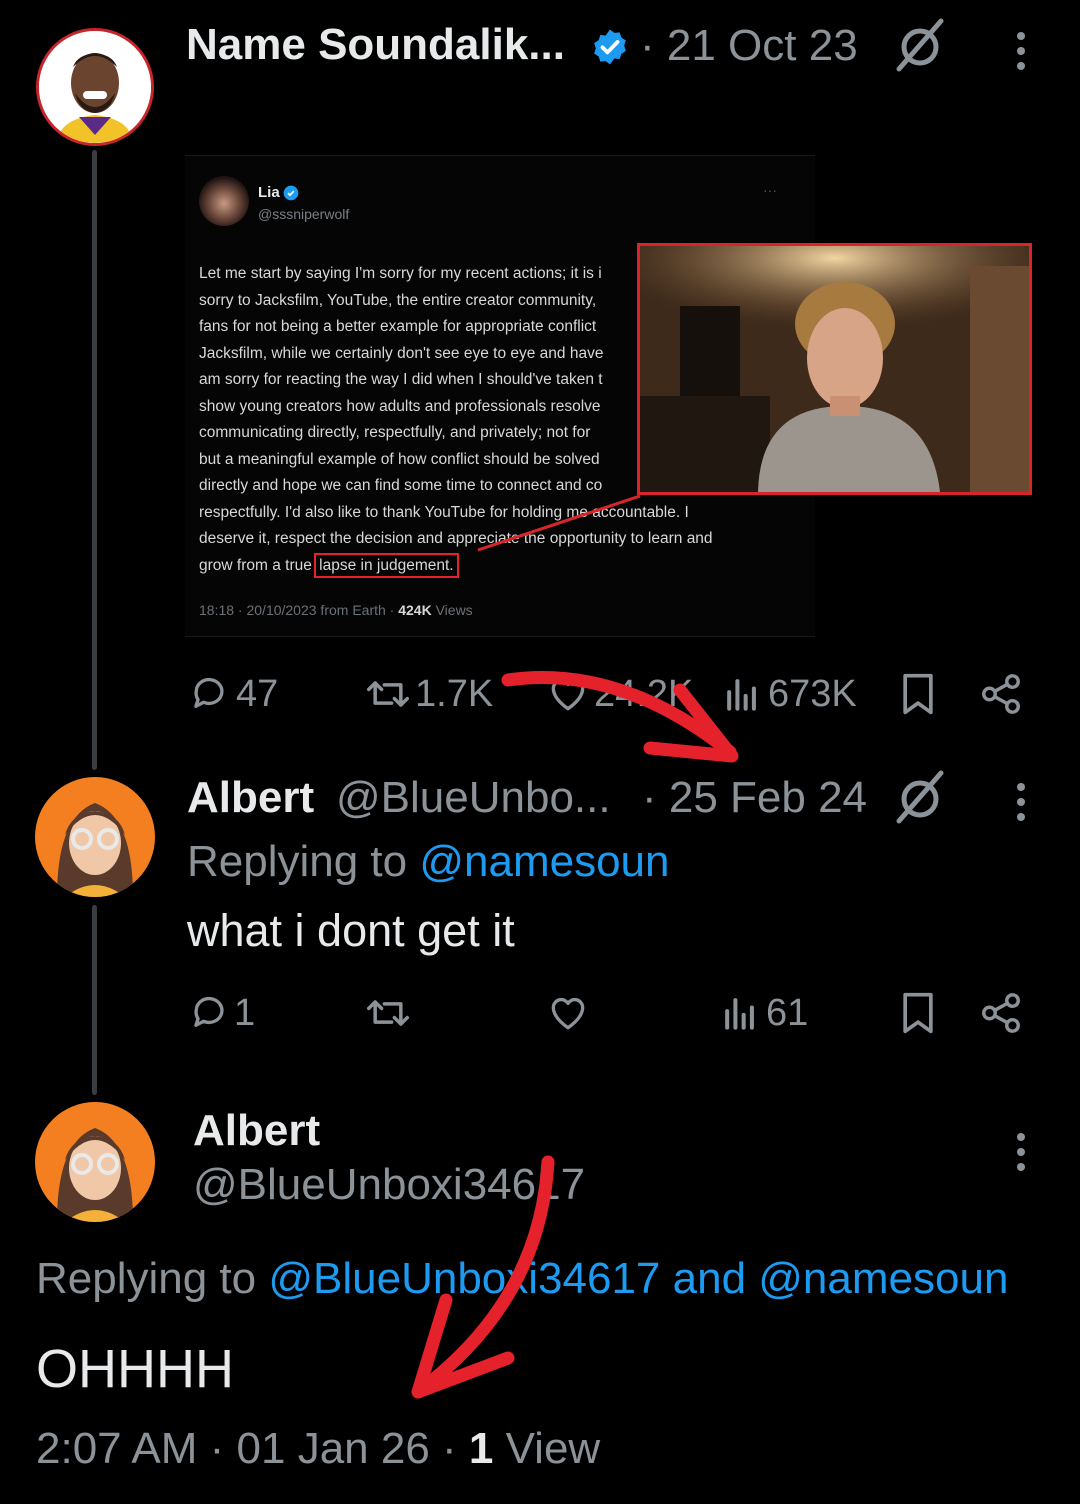 This screenshot has width=1080, height=1504. What do you see at coordinates (454, 693) in the screenshot?
I see `retweet-count: 1.7K` at bounding box center [454, 693].